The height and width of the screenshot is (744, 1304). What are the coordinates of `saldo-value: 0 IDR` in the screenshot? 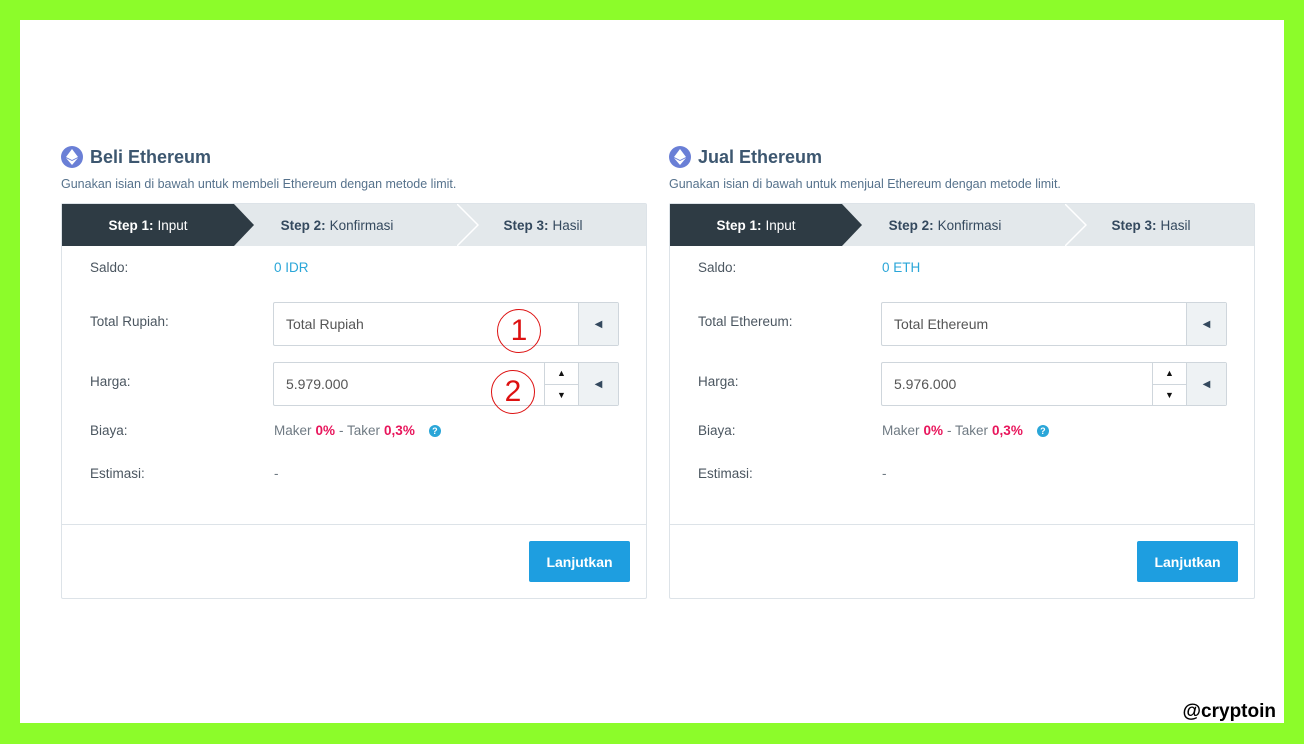 It's located at (291, 267).